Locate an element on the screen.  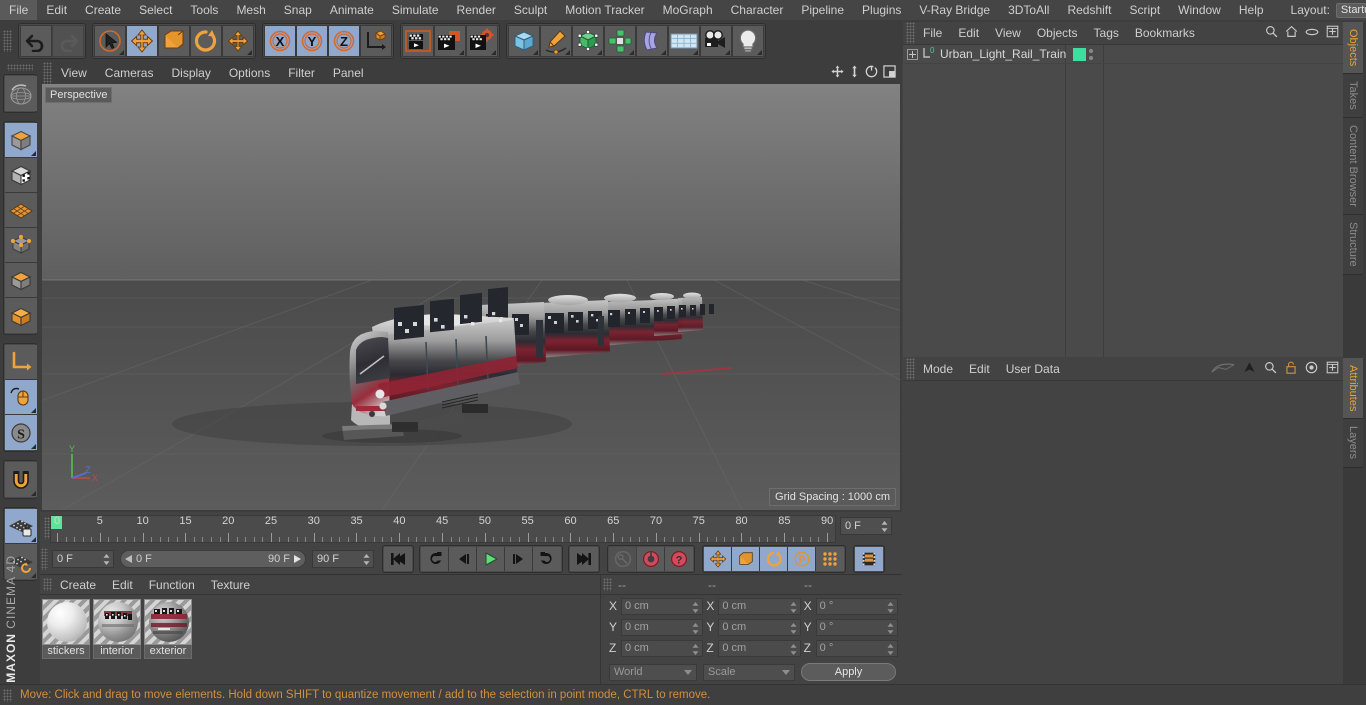
coordinate-mode-dropdown: Scale is located at coordinates (749, 672).